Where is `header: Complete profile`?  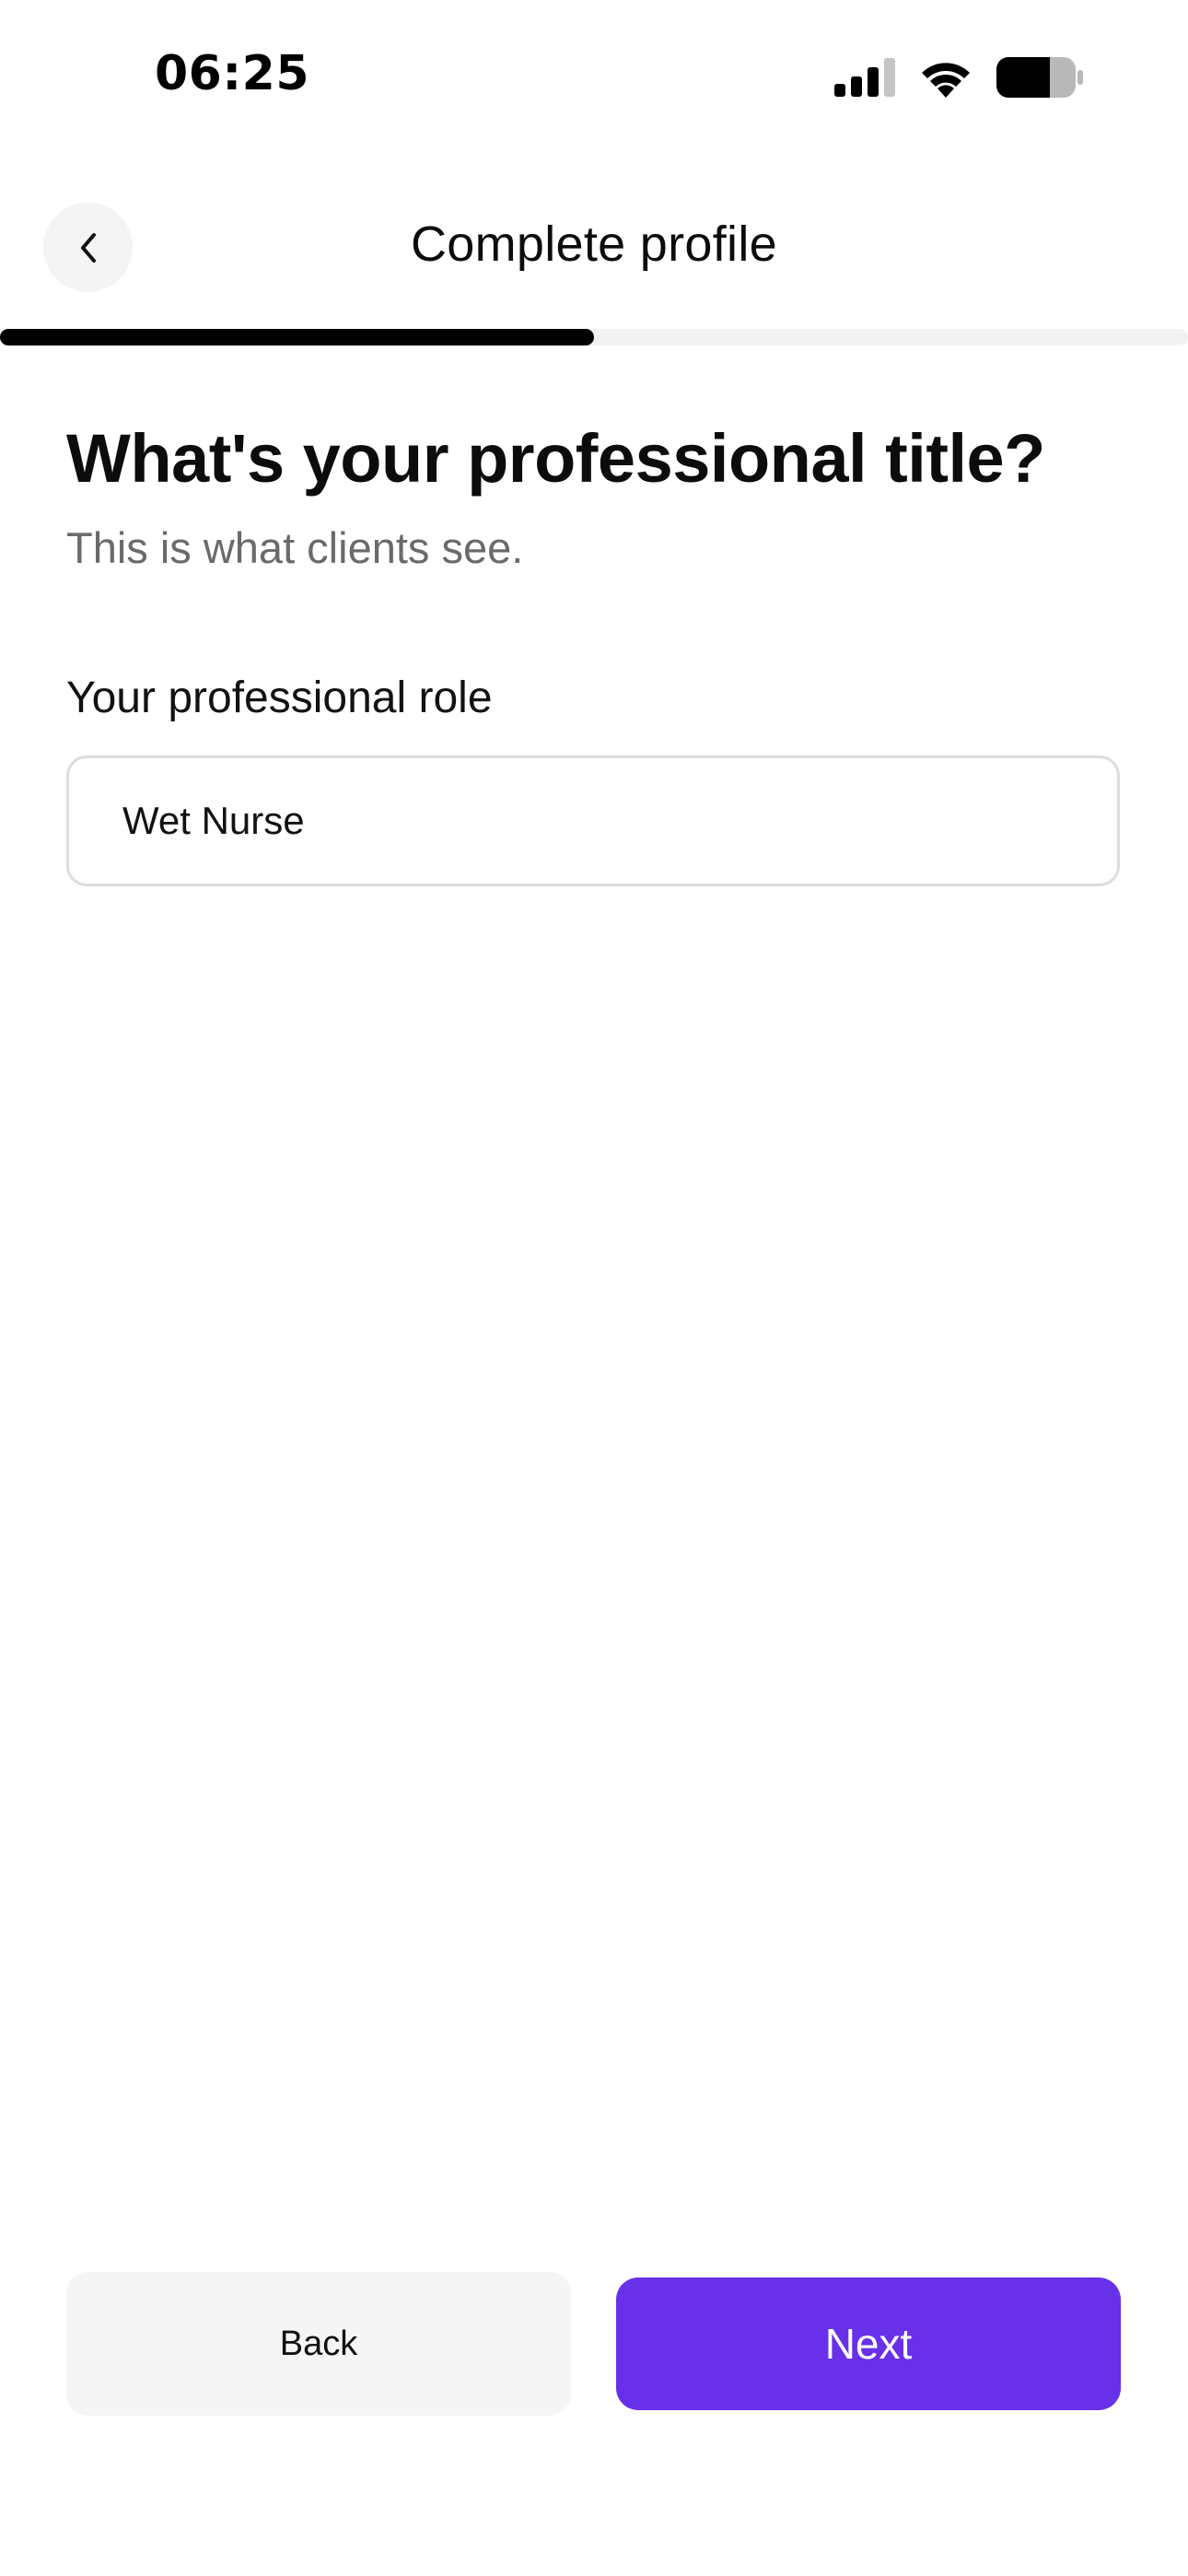 header: Complete profile is located at coordinates (594, 246).